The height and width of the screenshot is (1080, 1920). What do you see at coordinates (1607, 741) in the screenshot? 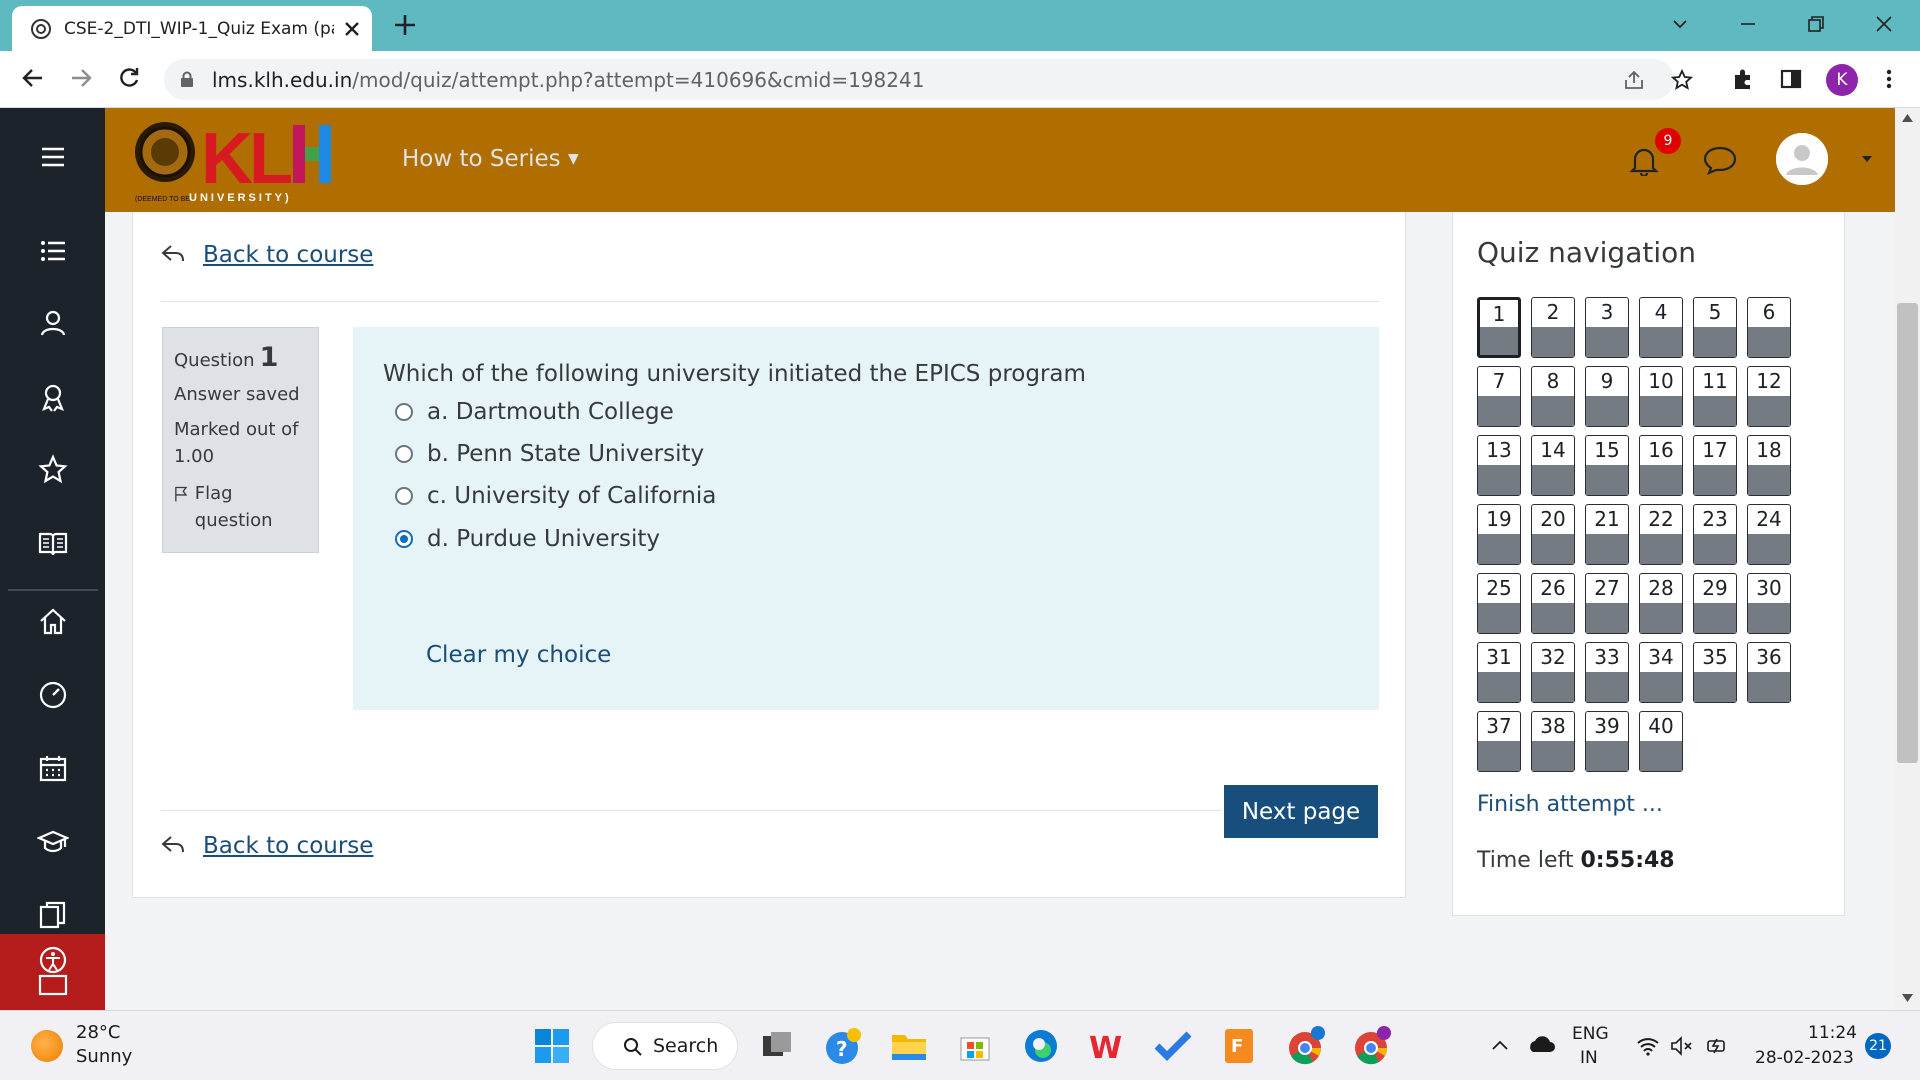
I see `quiz-nav-button: 39` at bounding box center [1607, 741].